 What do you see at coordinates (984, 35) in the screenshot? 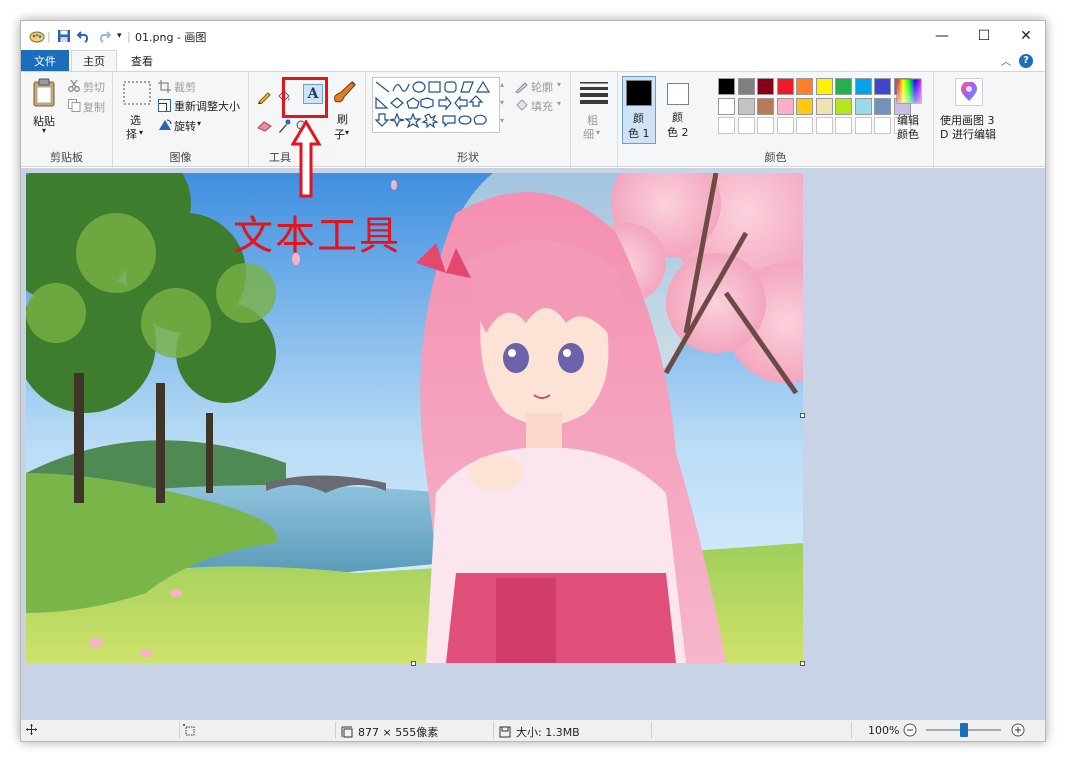
I see `maximize-button: ☐` at bounding box center [984, 35].